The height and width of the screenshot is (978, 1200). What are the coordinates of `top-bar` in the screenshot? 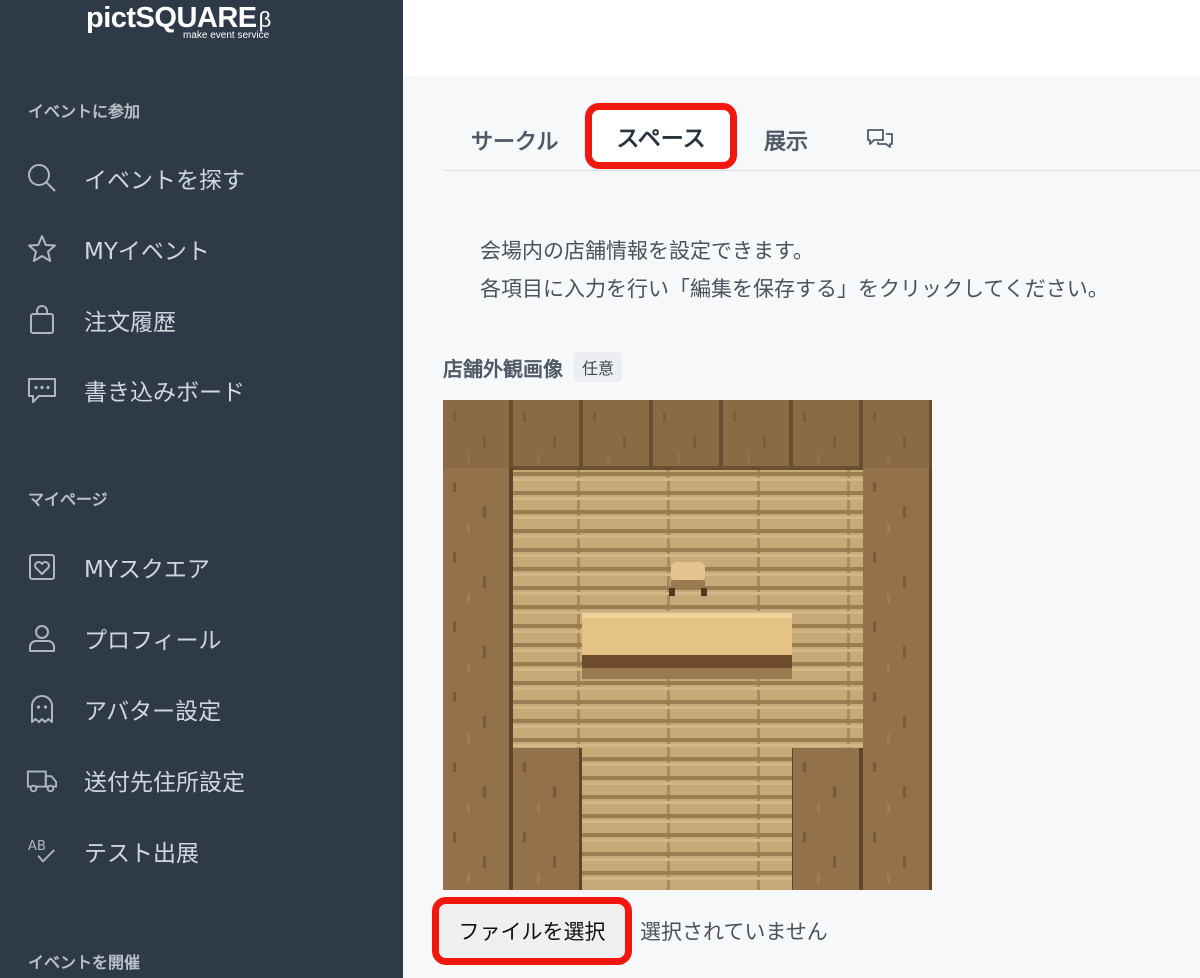 It's located at (801, 38).